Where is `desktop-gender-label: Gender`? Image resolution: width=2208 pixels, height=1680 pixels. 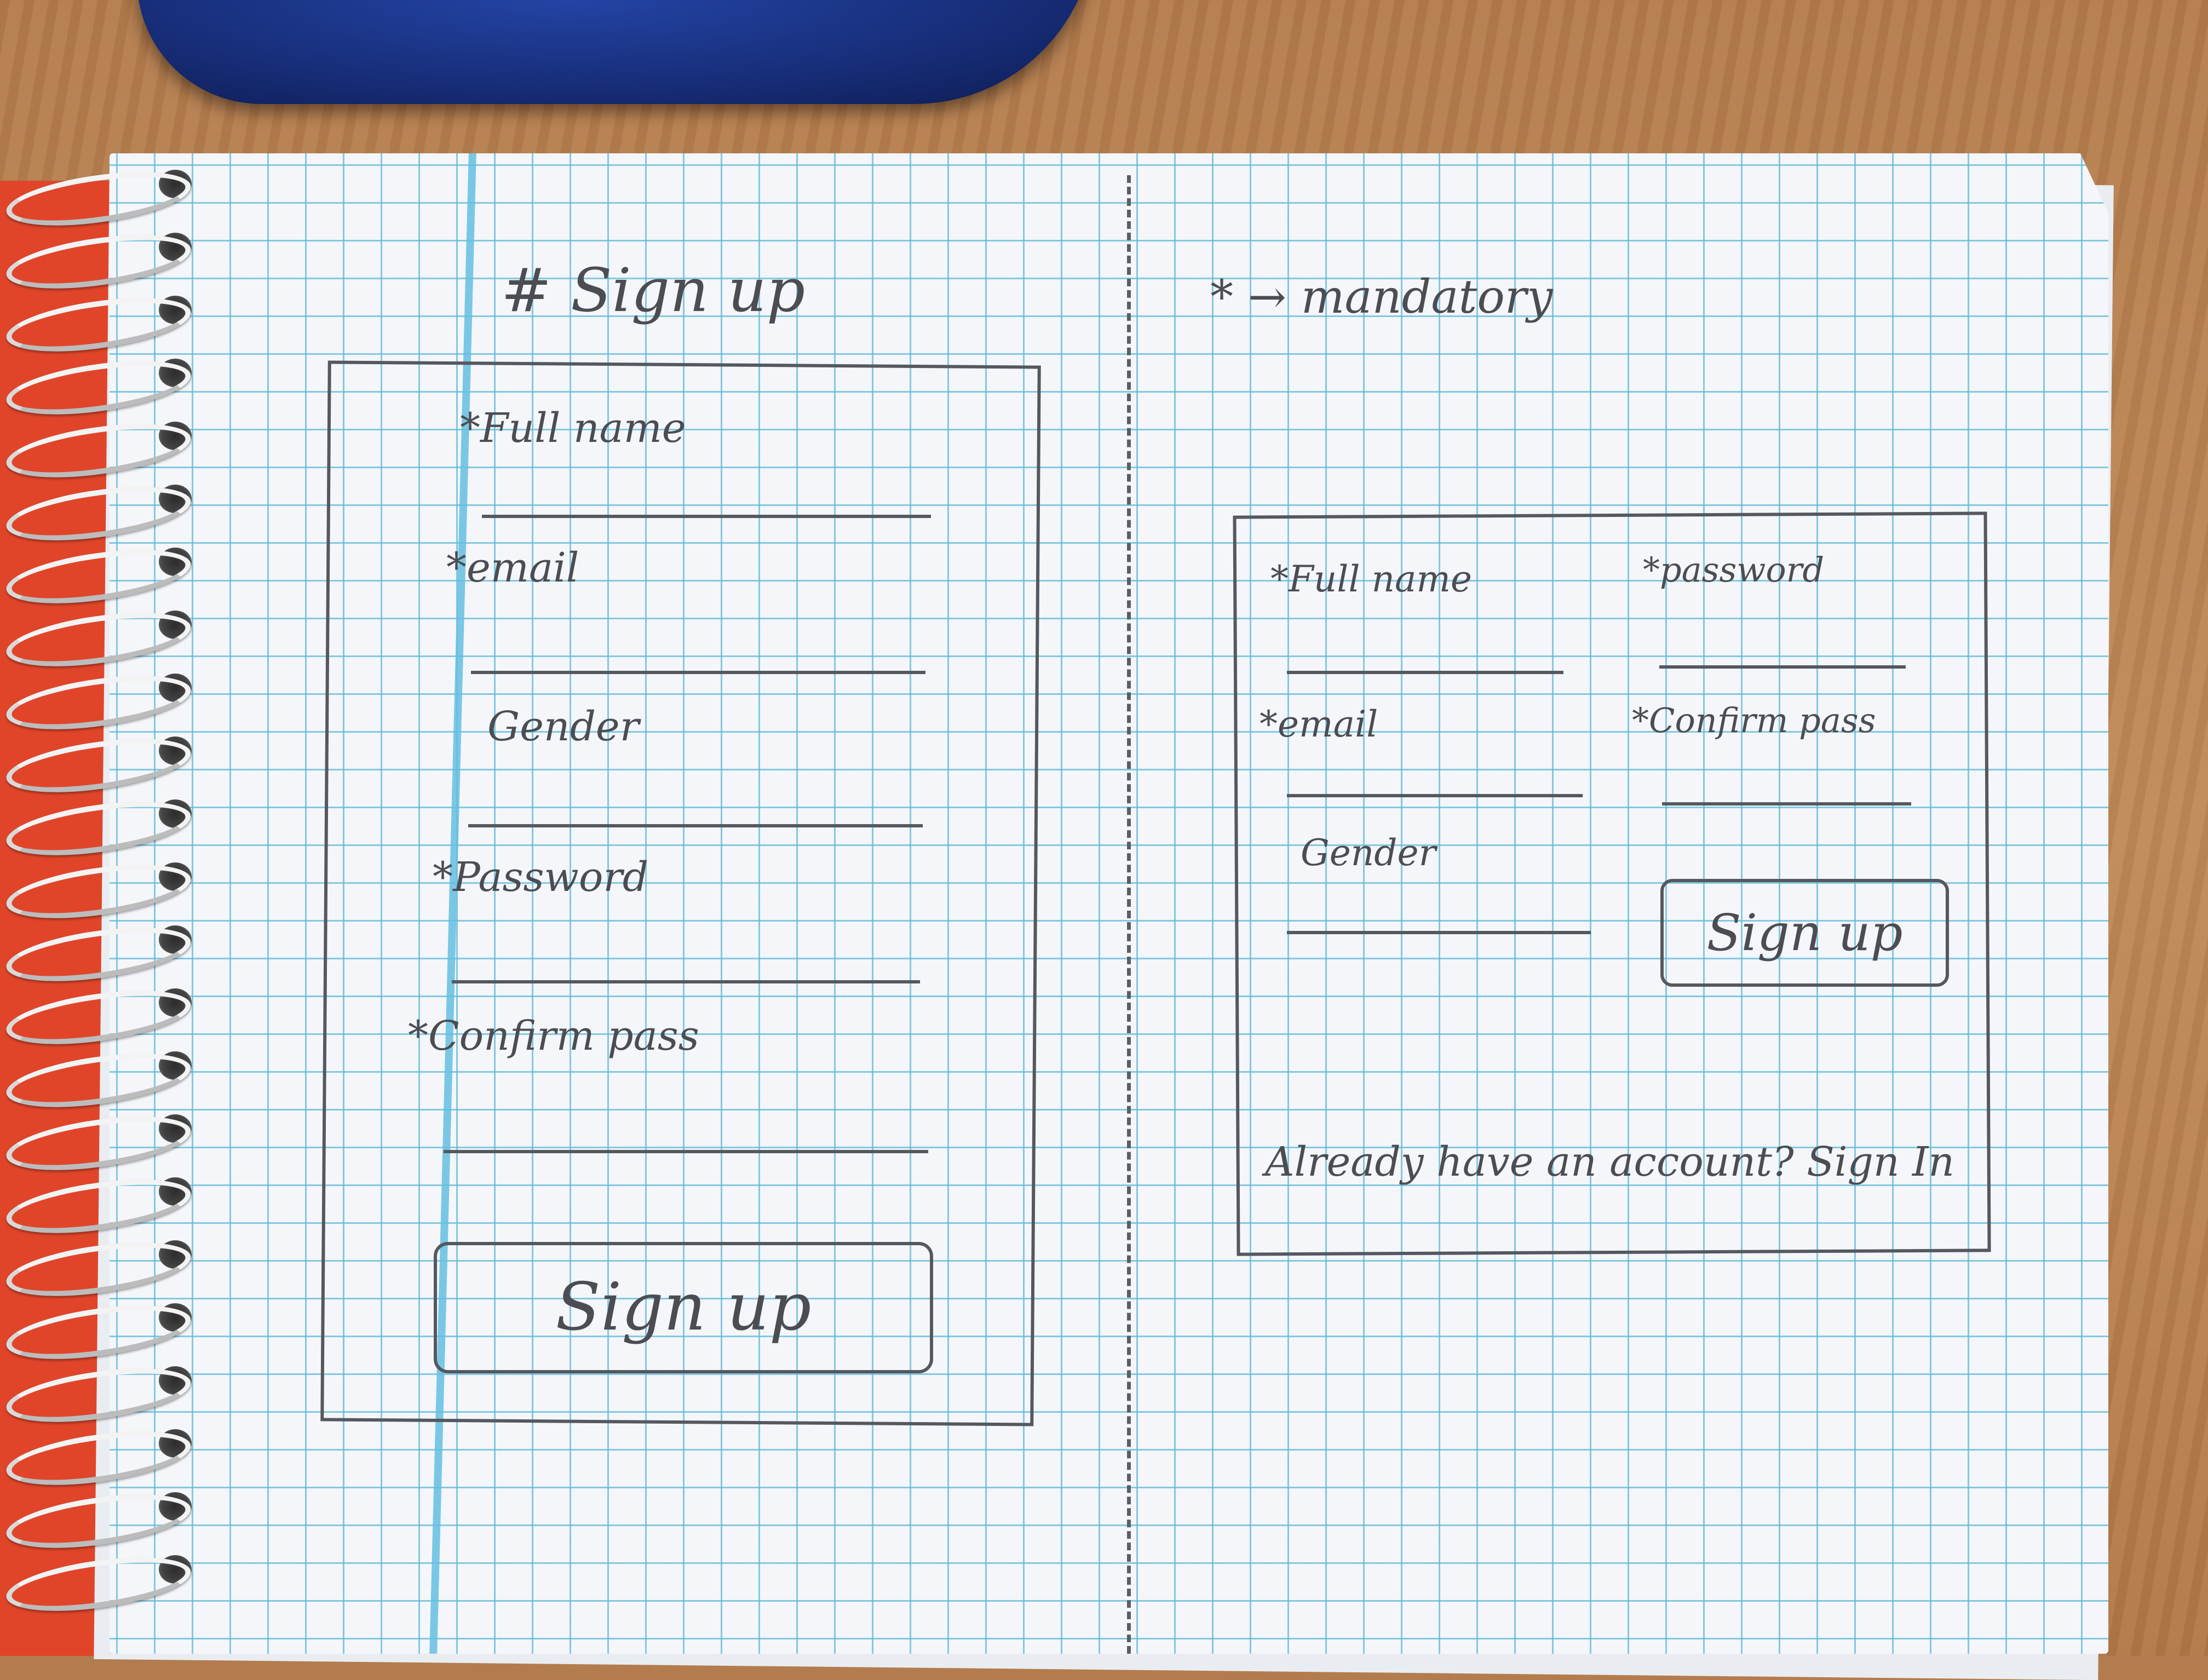 desktop-gender-label: Gender is located at coordinates (1369, 853).